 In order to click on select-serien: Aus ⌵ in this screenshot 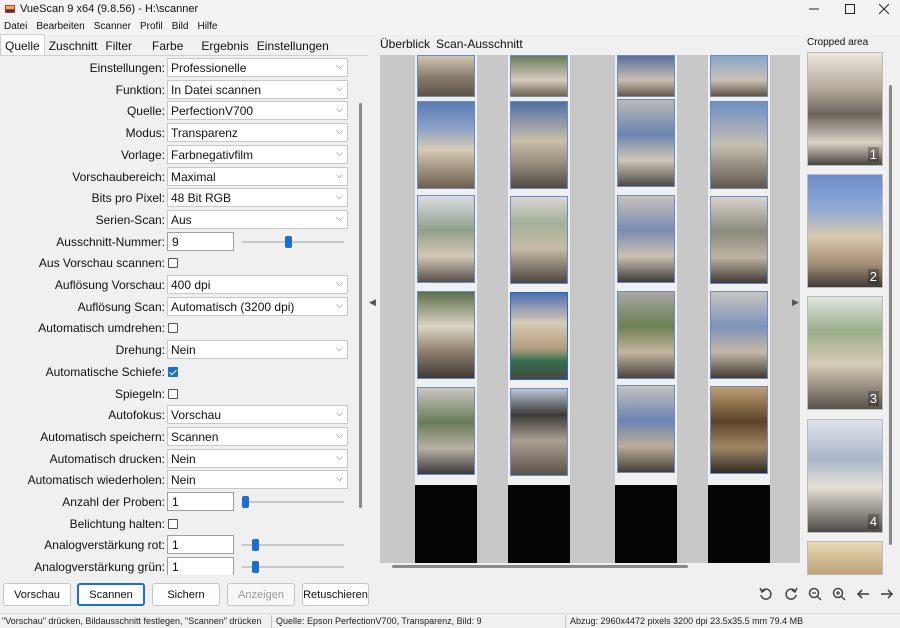, I will do `click(257, 219)`.